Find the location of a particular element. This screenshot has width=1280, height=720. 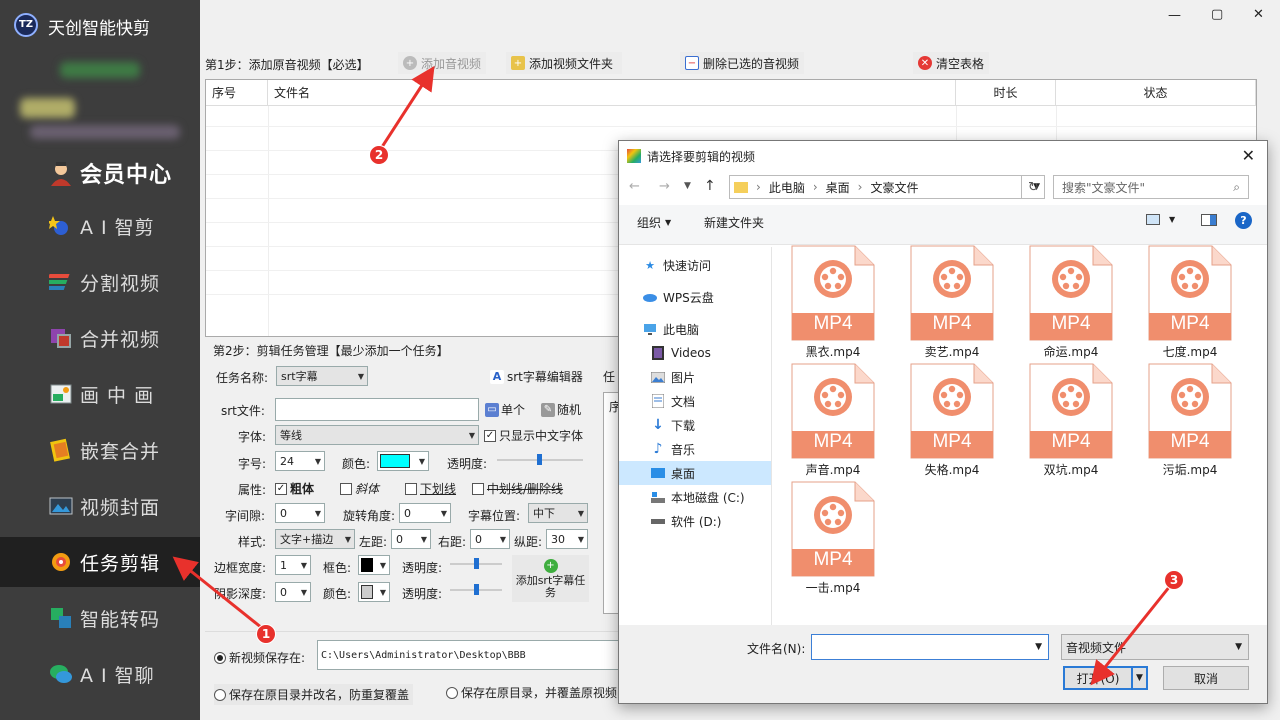

help-icon: ? is located at coordinates (1243, 220).